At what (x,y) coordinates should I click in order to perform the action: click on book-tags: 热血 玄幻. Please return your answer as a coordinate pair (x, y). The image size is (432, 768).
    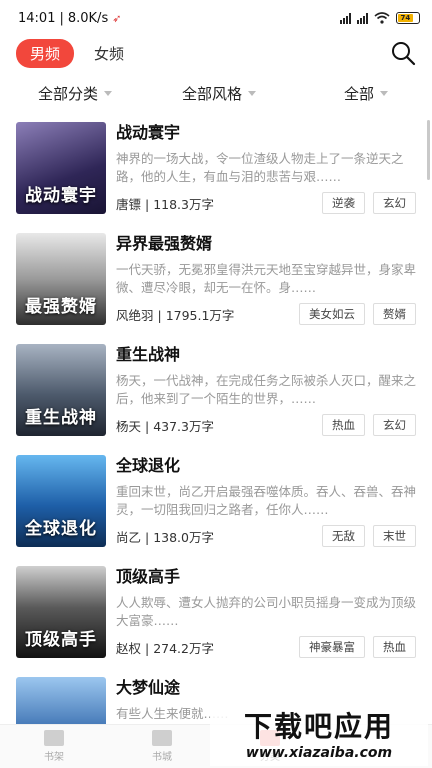
    Looking at the image, I should click on (369, 425).